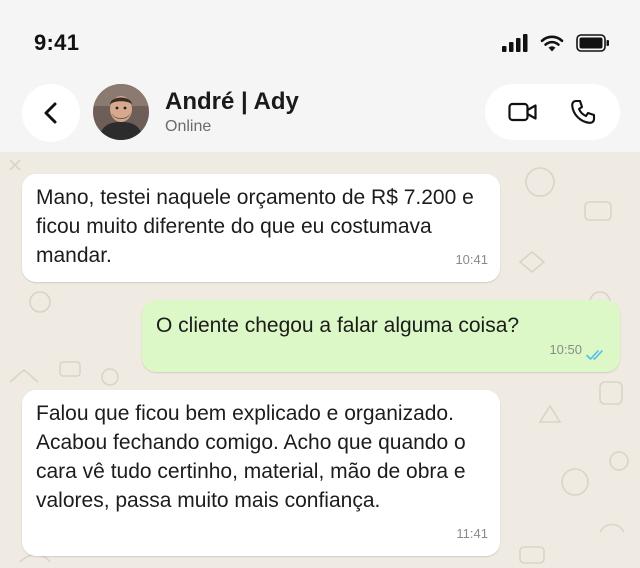  Describe the element at coordinates (320, 40) in the screenshot. I see `status-bar: 9:41` at that location.